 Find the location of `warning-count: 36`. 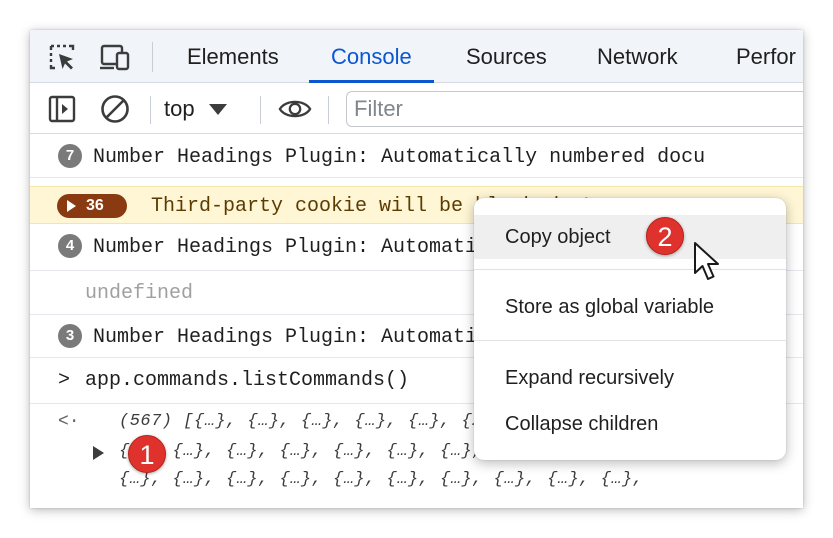

warning-count: 36 is located at coordinates (95, 205).